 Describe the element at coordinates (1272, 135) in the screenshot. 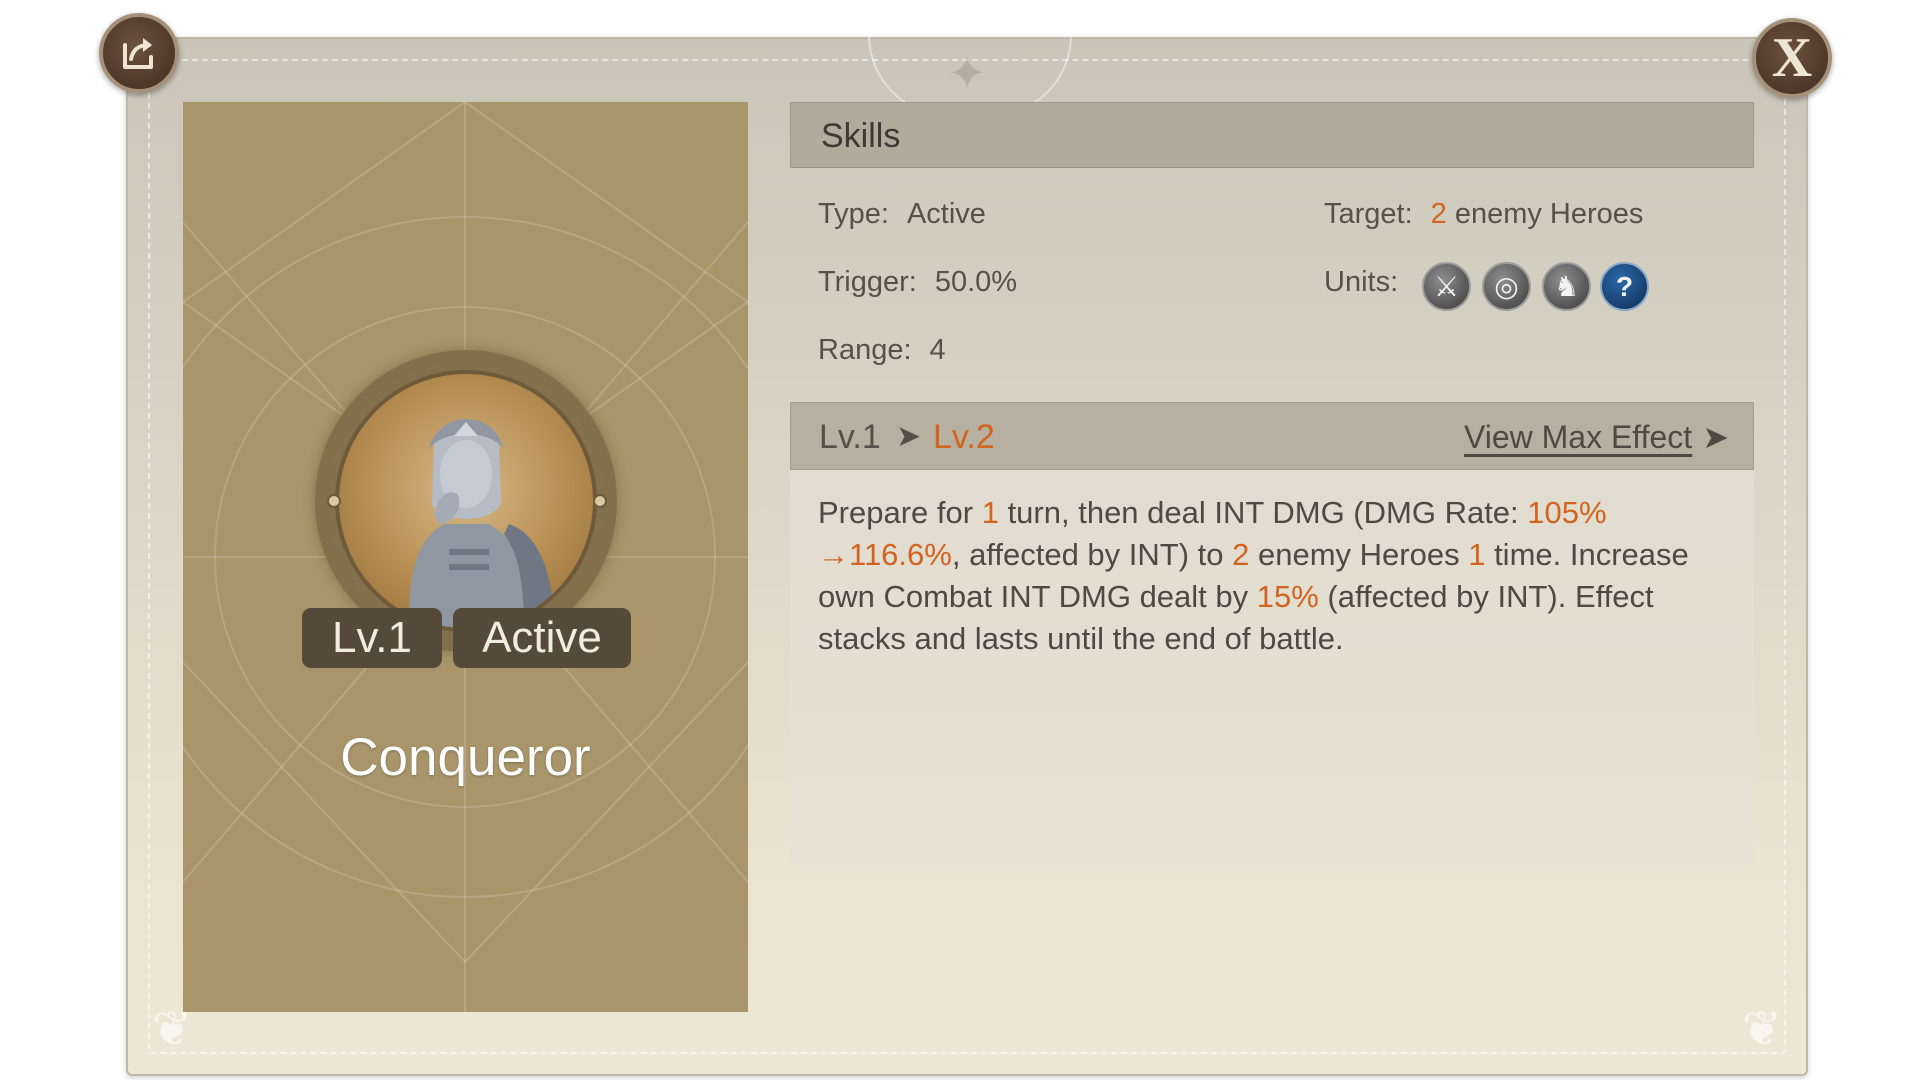

I see `skills-header: Skills` at that location.